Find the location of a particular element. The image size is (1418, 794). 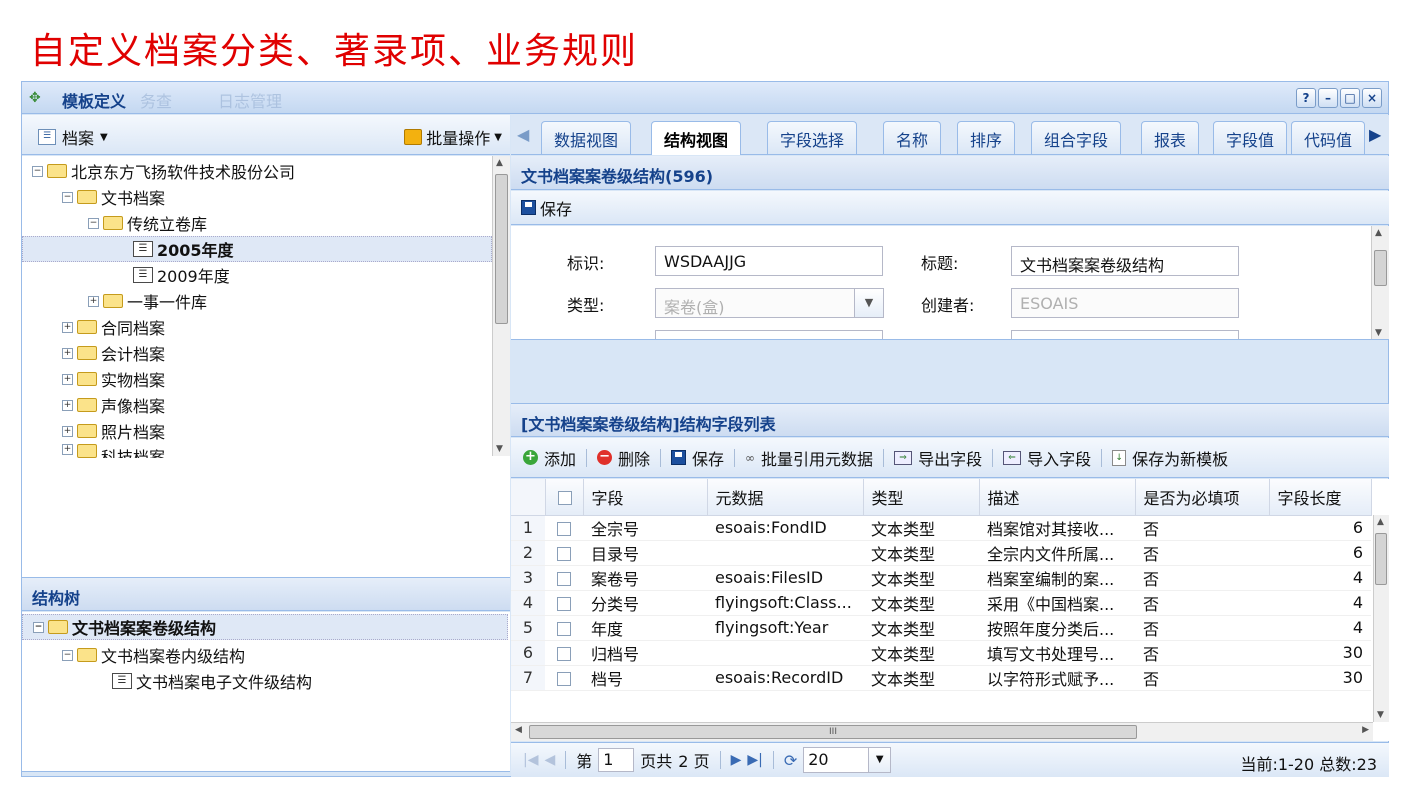

batch-reference-button: 批量引用元数据 is located at coordinates (817, 458).